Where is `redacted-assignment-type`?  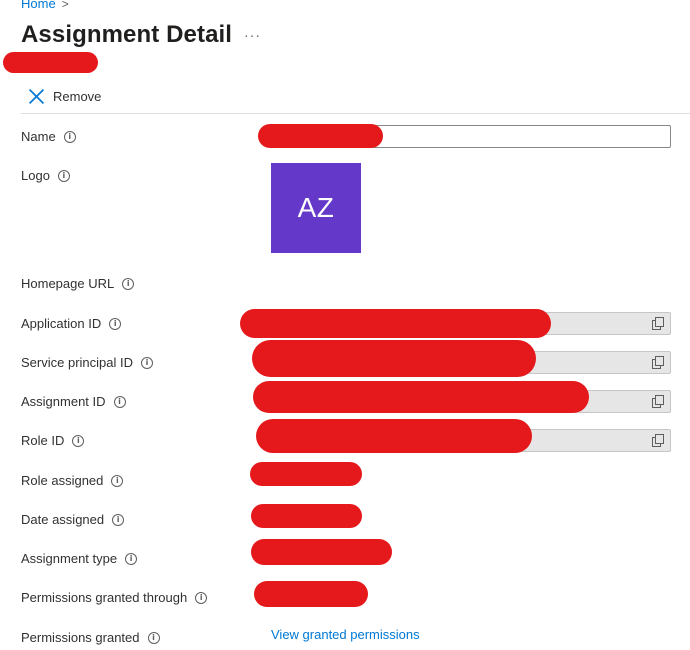
redacted-assignment-type is located at coordinates (321, 552).